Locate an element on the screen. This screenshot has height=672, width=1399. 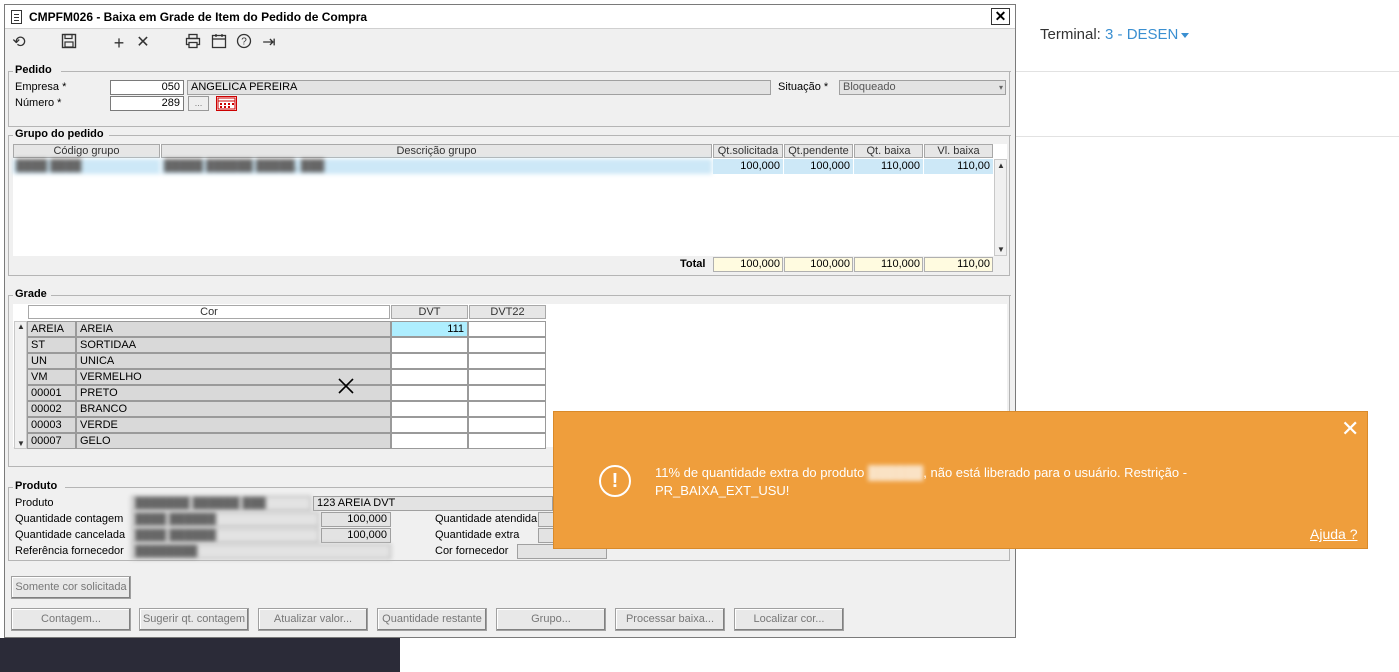
terminal-label: Terminal: is located at coordinates (1070, 34).